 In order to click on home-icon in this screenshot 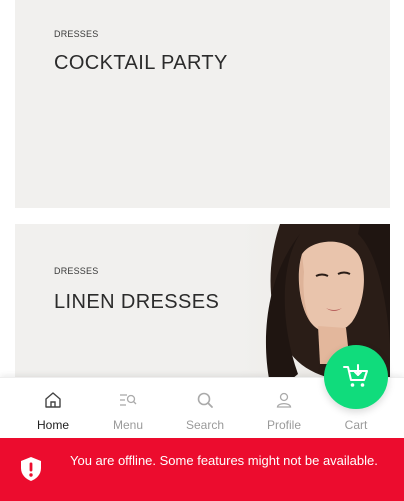, I will do `click(53, 400)`.